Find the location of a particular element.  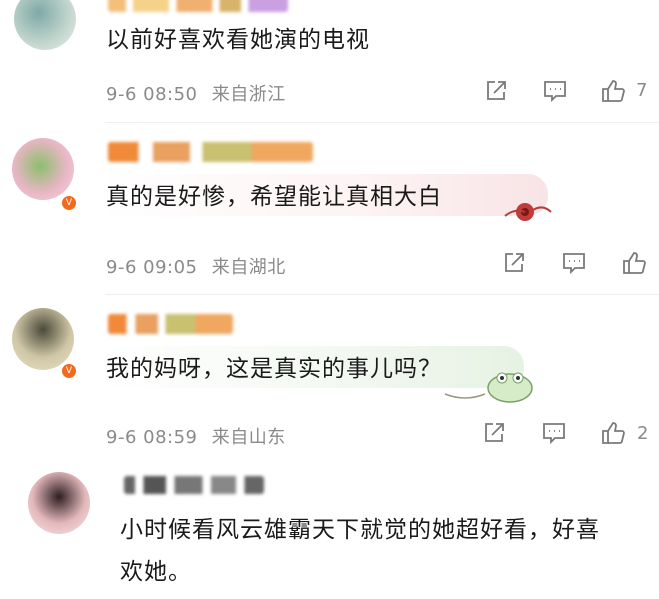

frog-sticker-icon is located at coordinates (488, 387).